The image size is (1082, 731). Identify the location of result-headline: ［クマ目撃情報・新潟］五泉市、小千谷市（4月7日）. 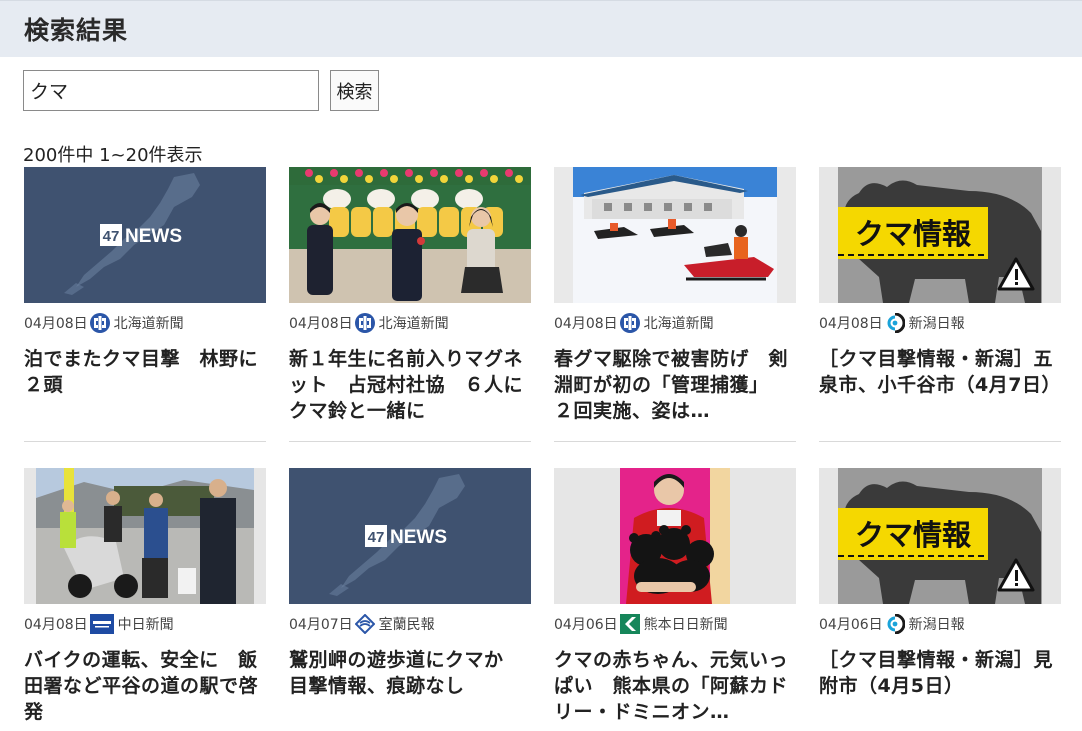
(940, 372).